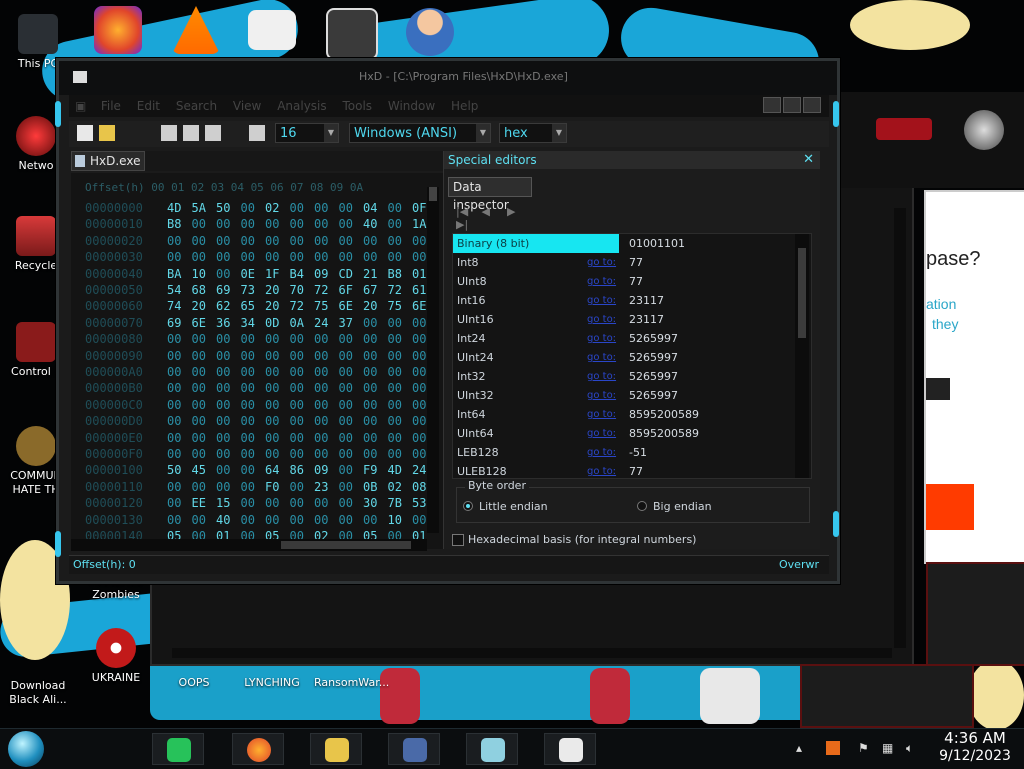 The width and height of the screenshot is (1024, 769). Describe the element at coordinates (307, 133) in the screenshot. I see `bytes-per-row-select: 16 ▼` at that location.